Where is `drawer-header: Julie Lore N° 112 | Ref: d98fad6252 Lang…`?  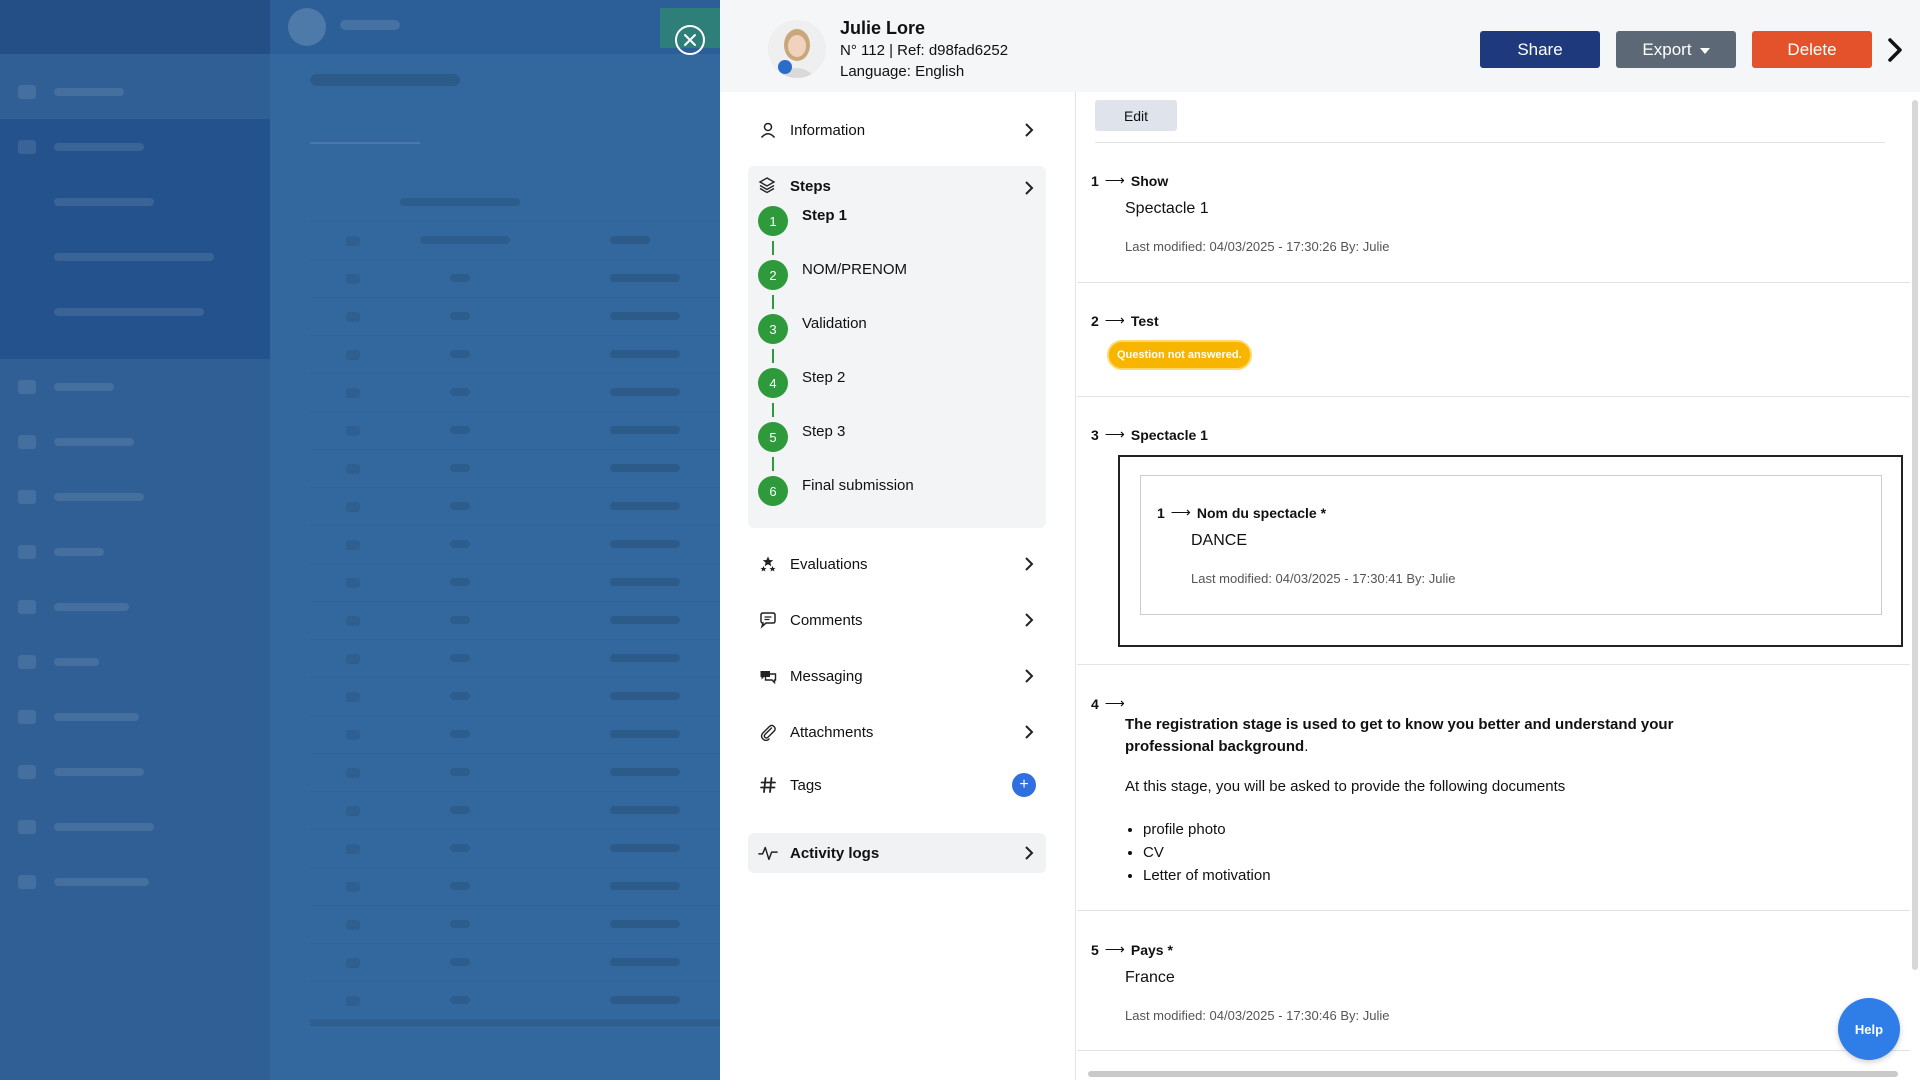
drawer-header: Julie Lore N° 112 | Ref: d98fad6252 Lang… is located at coordinates (1320, 46).